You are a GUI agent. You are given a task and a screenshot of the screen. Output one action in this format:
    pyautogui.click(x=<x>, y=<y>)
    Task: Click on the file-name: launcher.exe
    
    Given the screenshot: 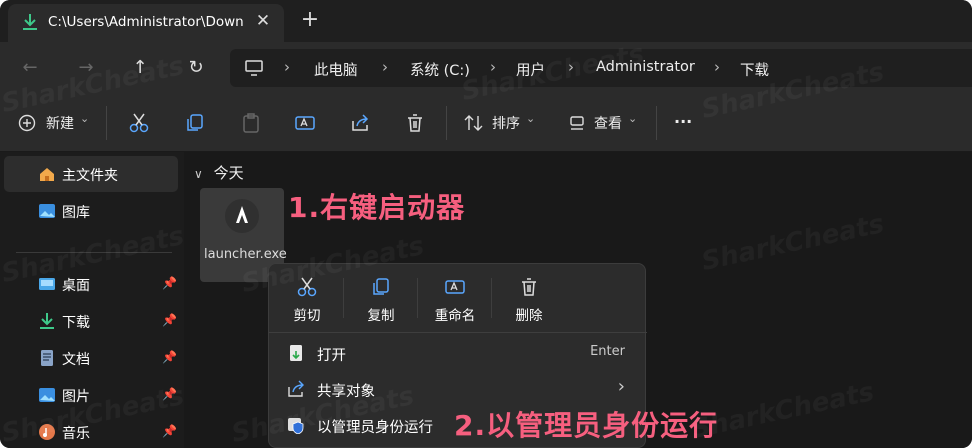 What is the action you would take?
    pyautogui.click(x=245, y=254)
    